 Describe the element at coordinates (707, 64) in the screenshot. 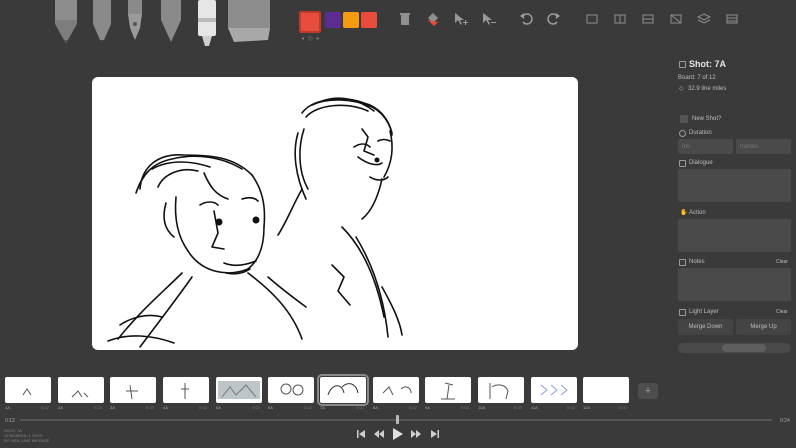

I see `shot-title: Shot: 7A` at that location.